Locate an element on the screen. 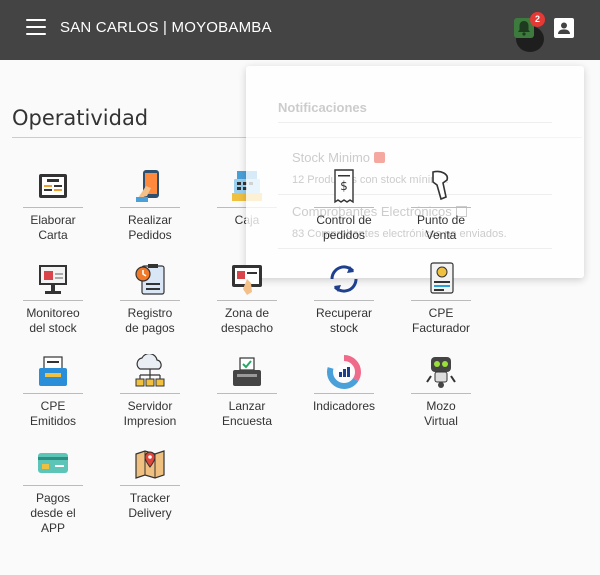 The width and height of the screenshot is (600, 575). robot-icon is located at coordinates (441, 372).